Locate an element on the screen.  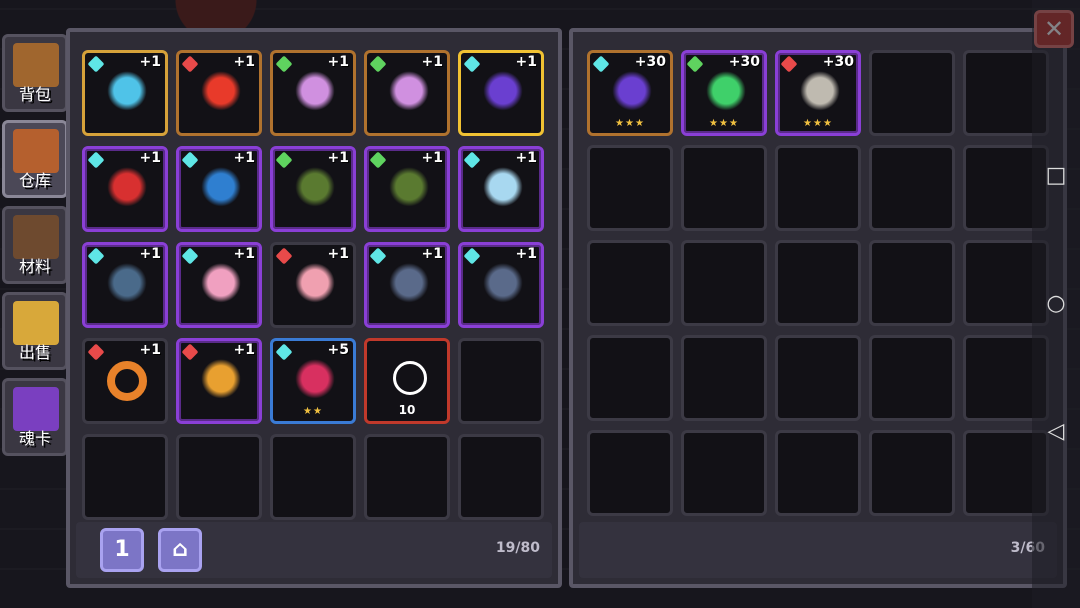
fire-extinguisher-icon is located at coordinates (127, 189).